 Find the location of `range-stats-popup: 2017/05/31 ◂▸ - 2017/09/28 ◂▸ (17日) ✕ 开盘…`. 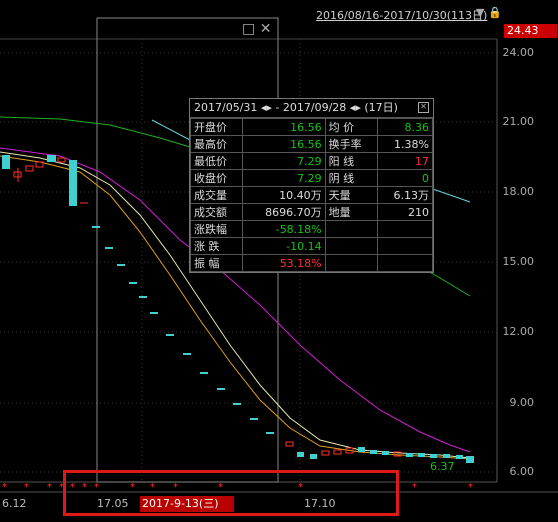

range-stats-popup: 2017/05/31 ◂▸ - 2017/09/28 ◂▸ (17日) ✕ 开盘… is located at coordinates (311, 185).